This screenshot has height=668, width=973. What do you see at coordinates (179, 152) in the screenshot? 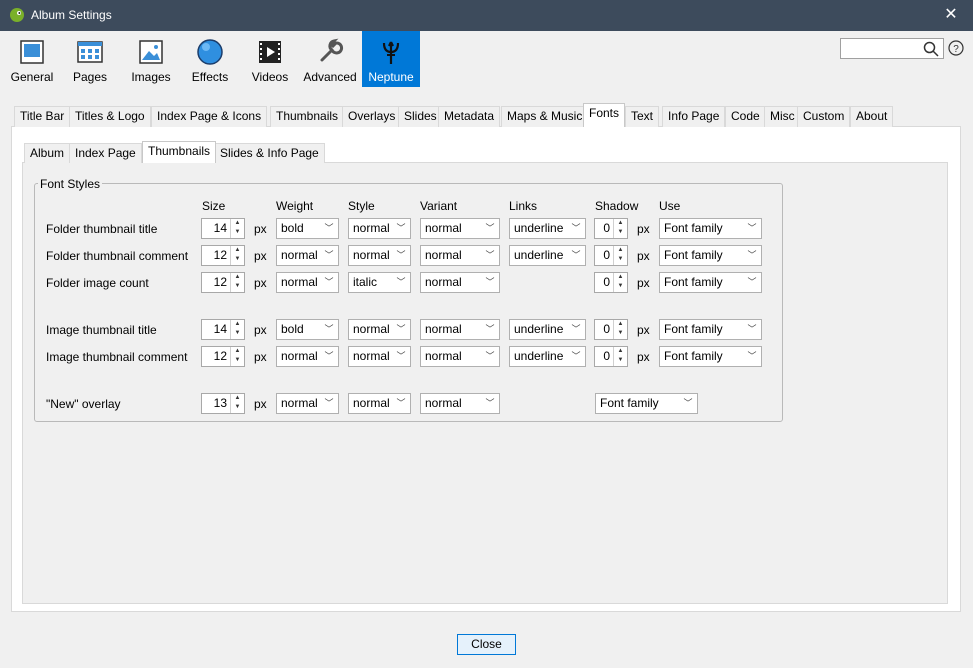
I see `subtab-thumbnails: Thumbnails` at bounding box center [179, 152].